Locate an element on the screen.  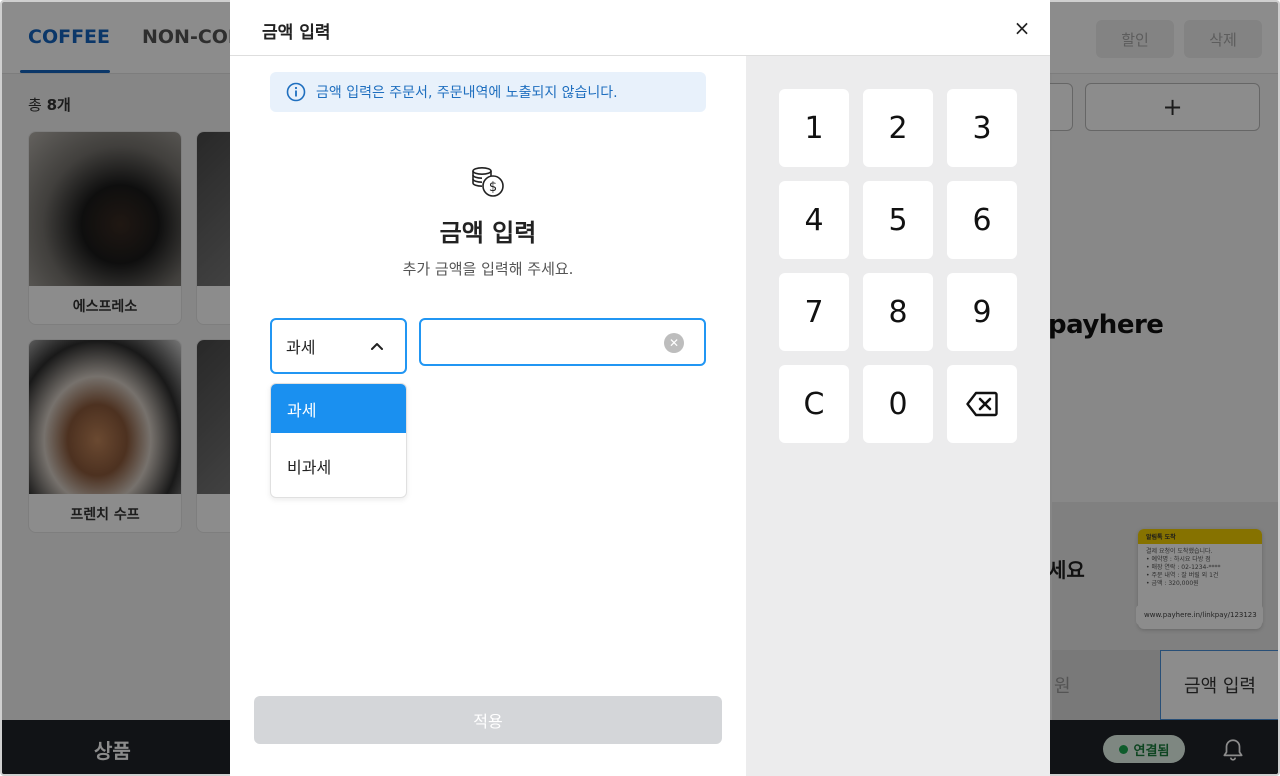
coins-icon: $ is located at coordinates (488, 181).